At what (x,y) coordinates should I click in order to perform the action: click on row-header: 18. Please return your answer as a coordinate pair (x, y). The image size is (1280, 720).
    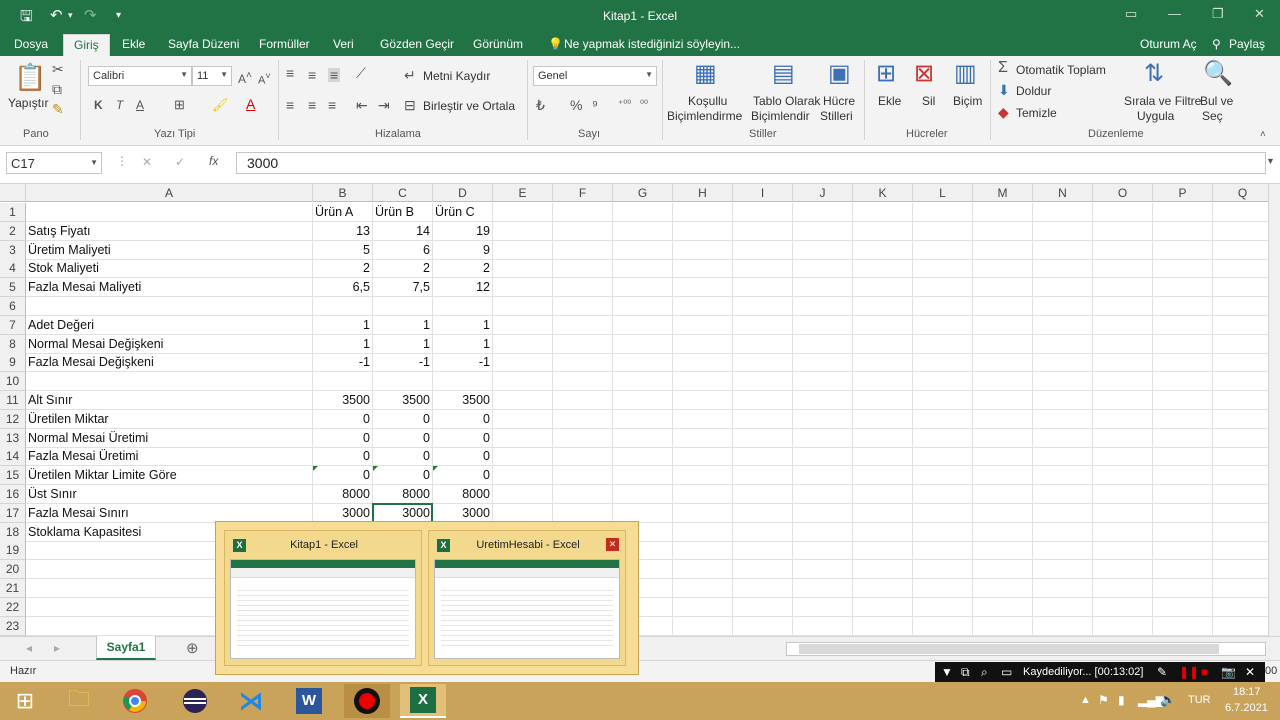
    Looking at the image, I should click on (13, 532).